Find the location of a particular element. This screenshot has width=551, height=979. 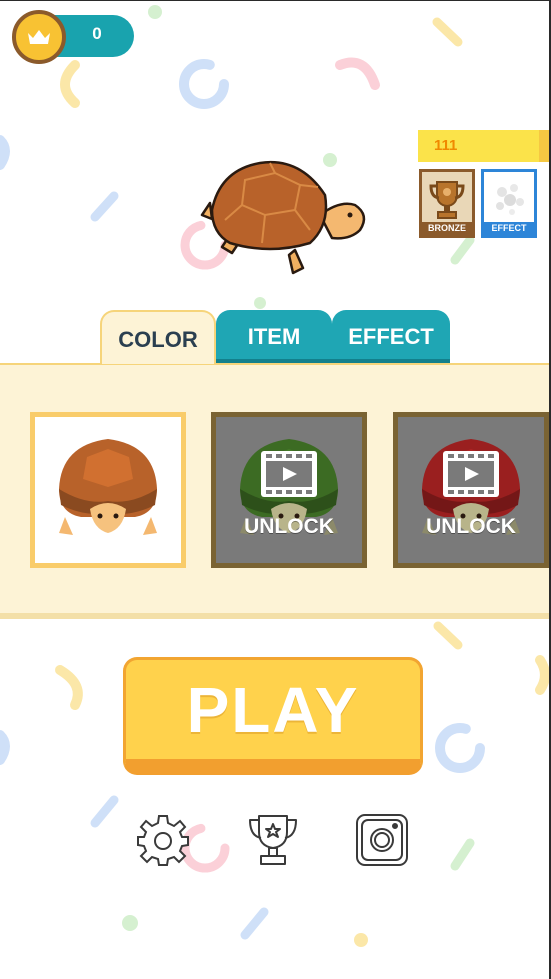

effect-badge: EFFECT is located at coordinates (509, 203).